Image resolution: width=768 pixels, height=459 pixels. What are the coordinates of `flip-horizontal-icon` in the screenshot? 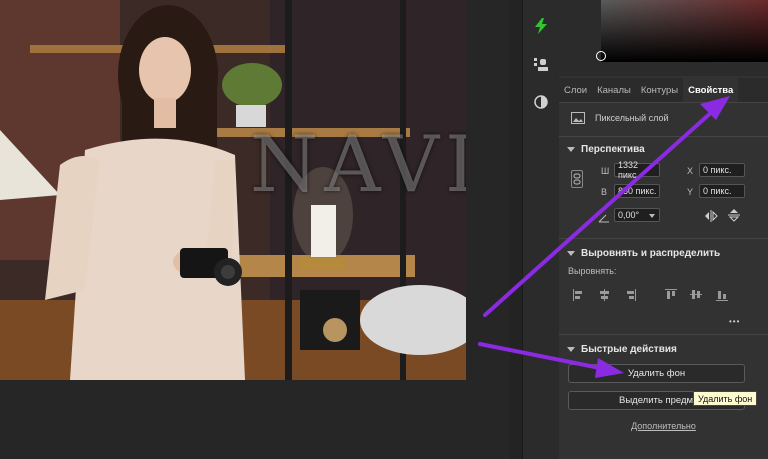 It's located at (711, 218).